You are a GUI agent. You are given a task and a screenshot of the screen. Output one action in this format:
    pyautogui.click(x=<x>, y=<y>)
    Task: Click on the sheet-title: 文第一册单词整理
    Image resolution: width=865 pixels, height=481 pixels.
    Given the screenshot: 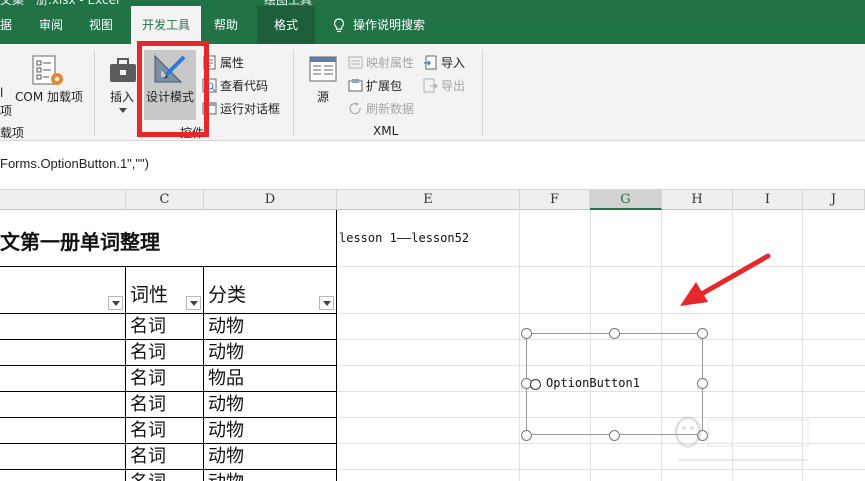 What is the action you would take?
    pyautogui.click(x=80, y=242)
    